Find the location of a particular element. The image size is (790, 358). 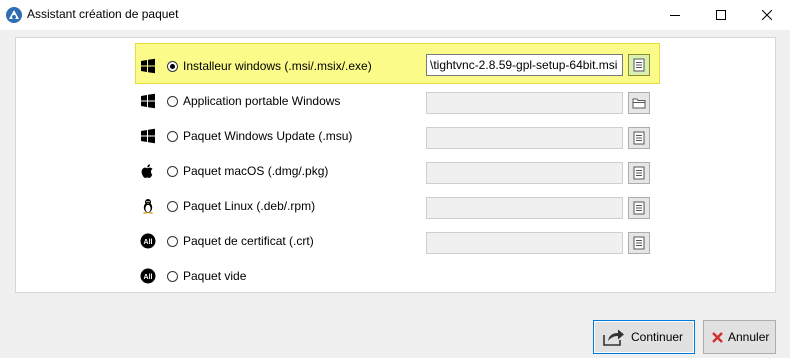

macos-path-field is located at coordinates (524, 173).